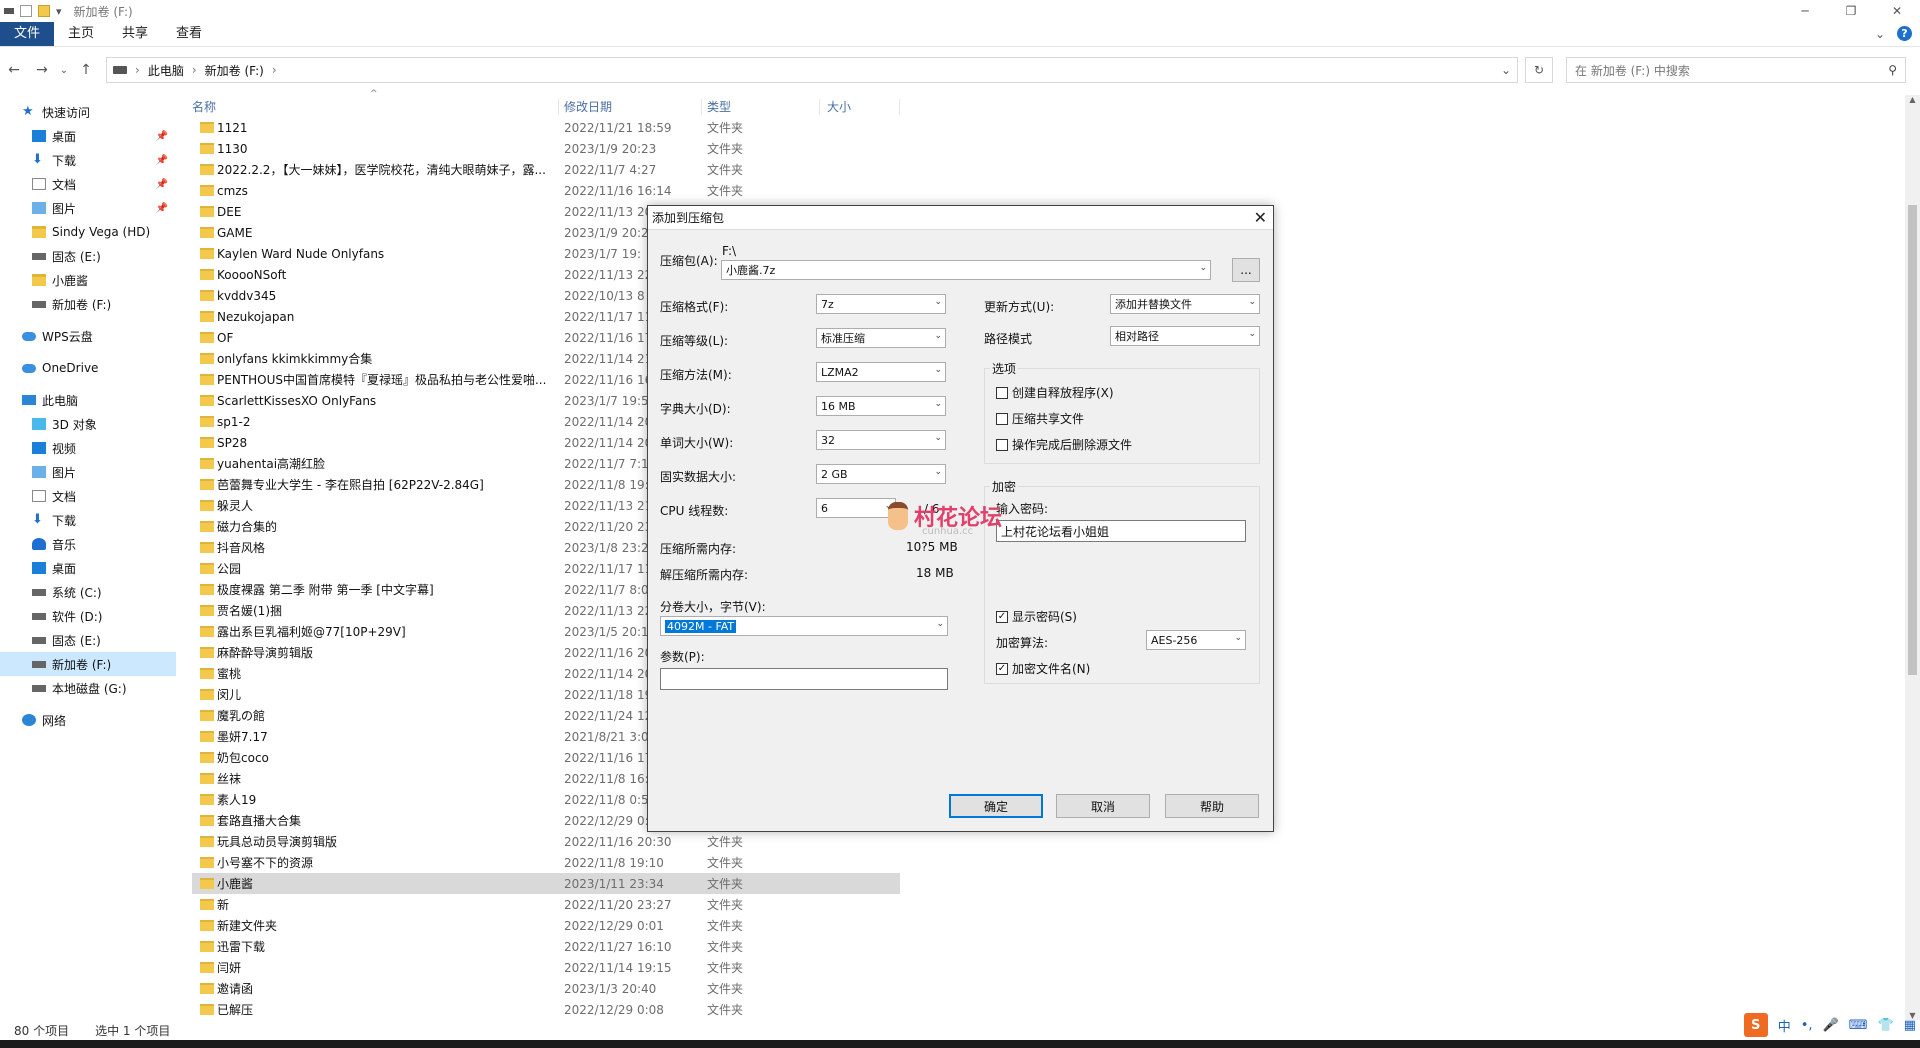 The height and width of the screenshot is (1048, 1920). I want to click on table-row: 新 2022/11/20 23:27 文件夹, so click(546, 904).